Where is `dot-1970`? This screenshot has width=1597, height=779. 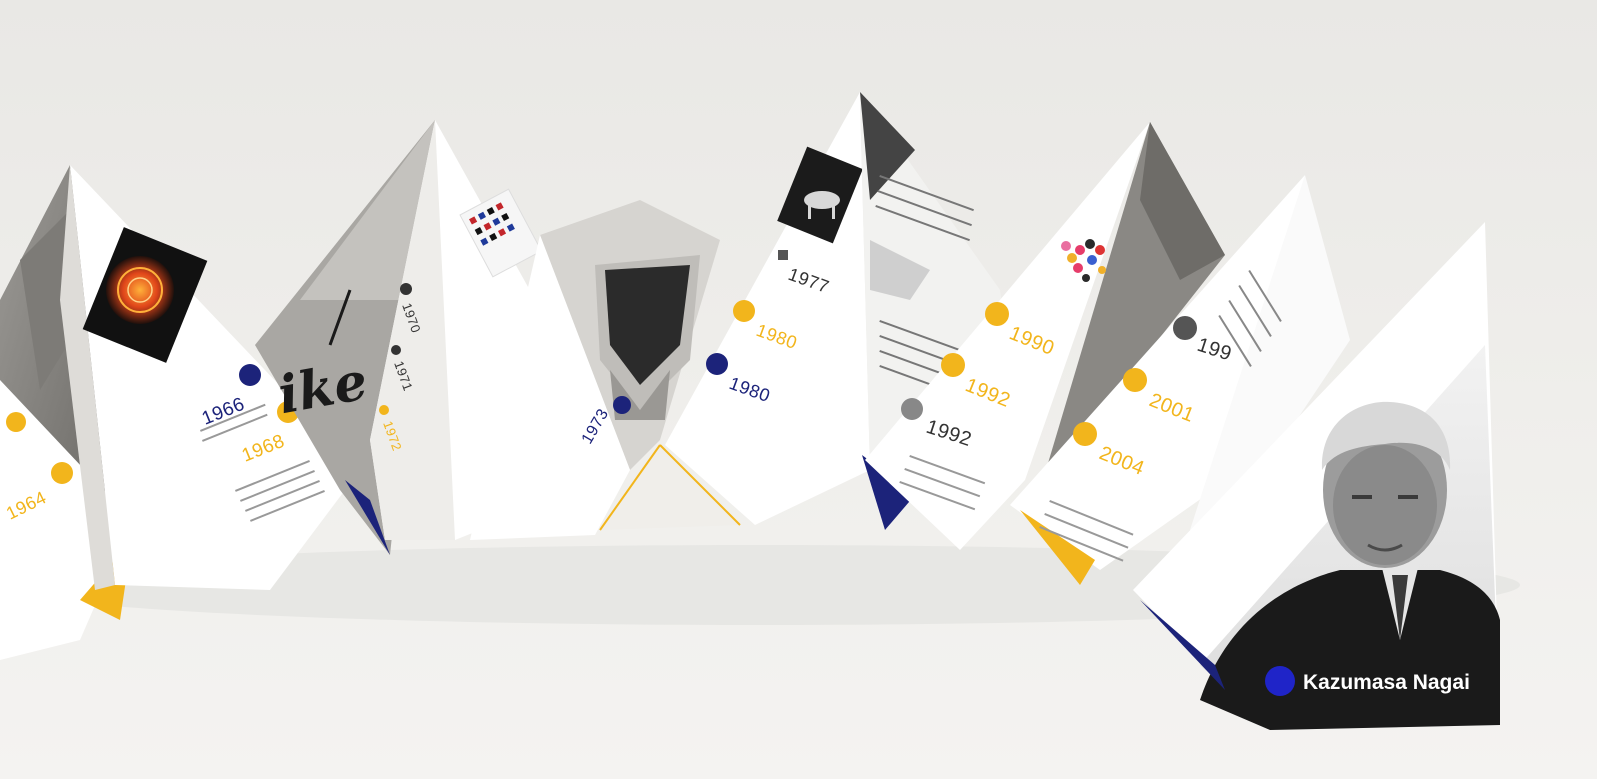
dot-1970 is located at coordinates (406, 289).